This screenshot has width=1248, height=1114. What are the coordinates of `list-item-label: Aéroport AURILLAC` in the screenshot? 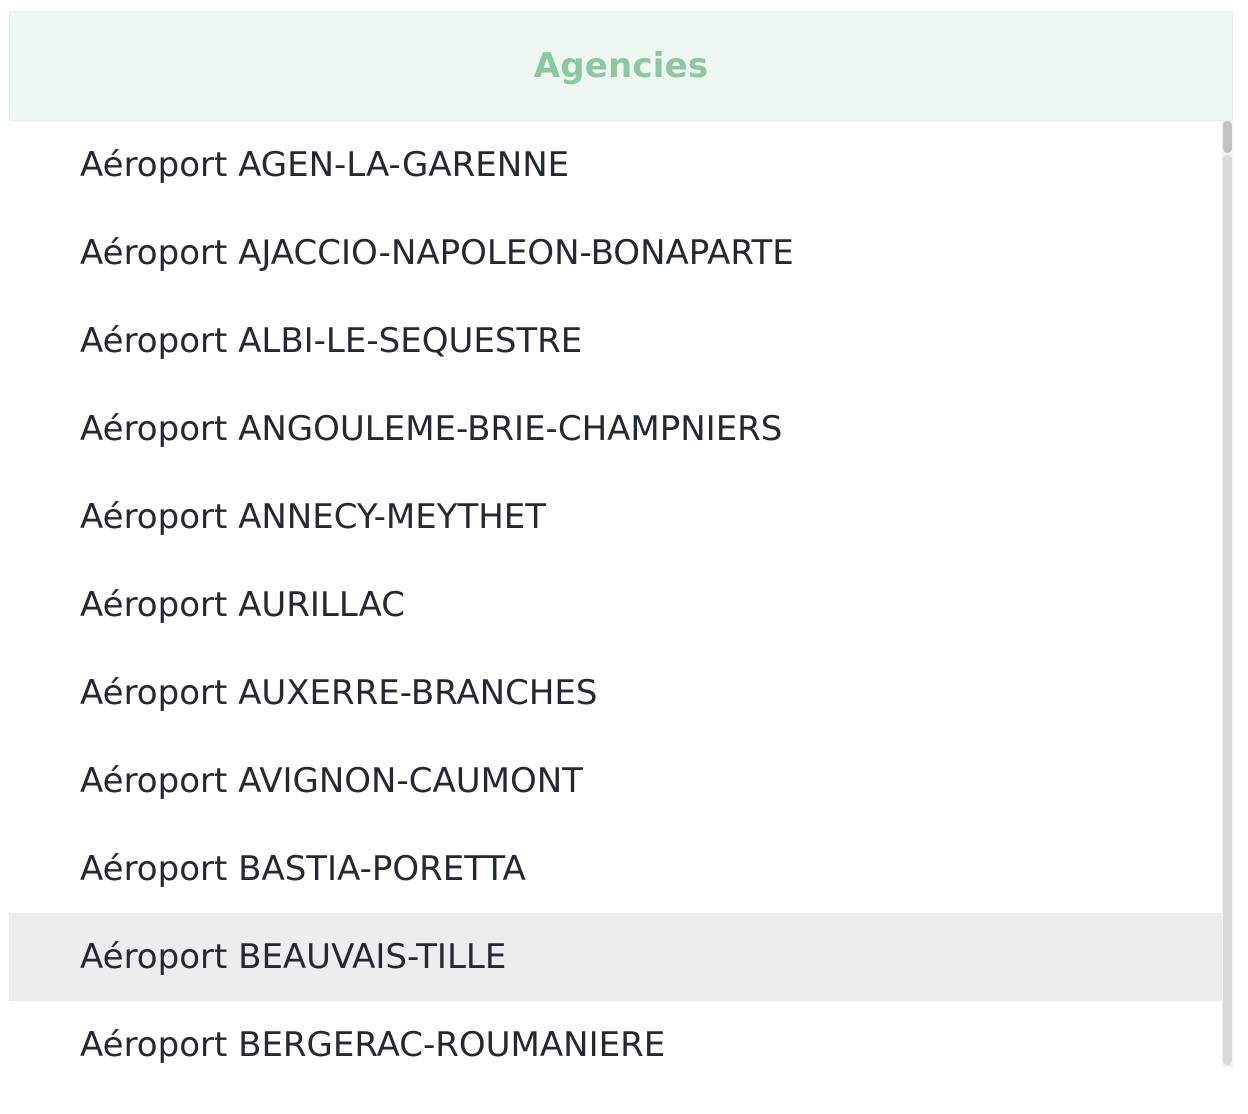 It's located at (242, 605).